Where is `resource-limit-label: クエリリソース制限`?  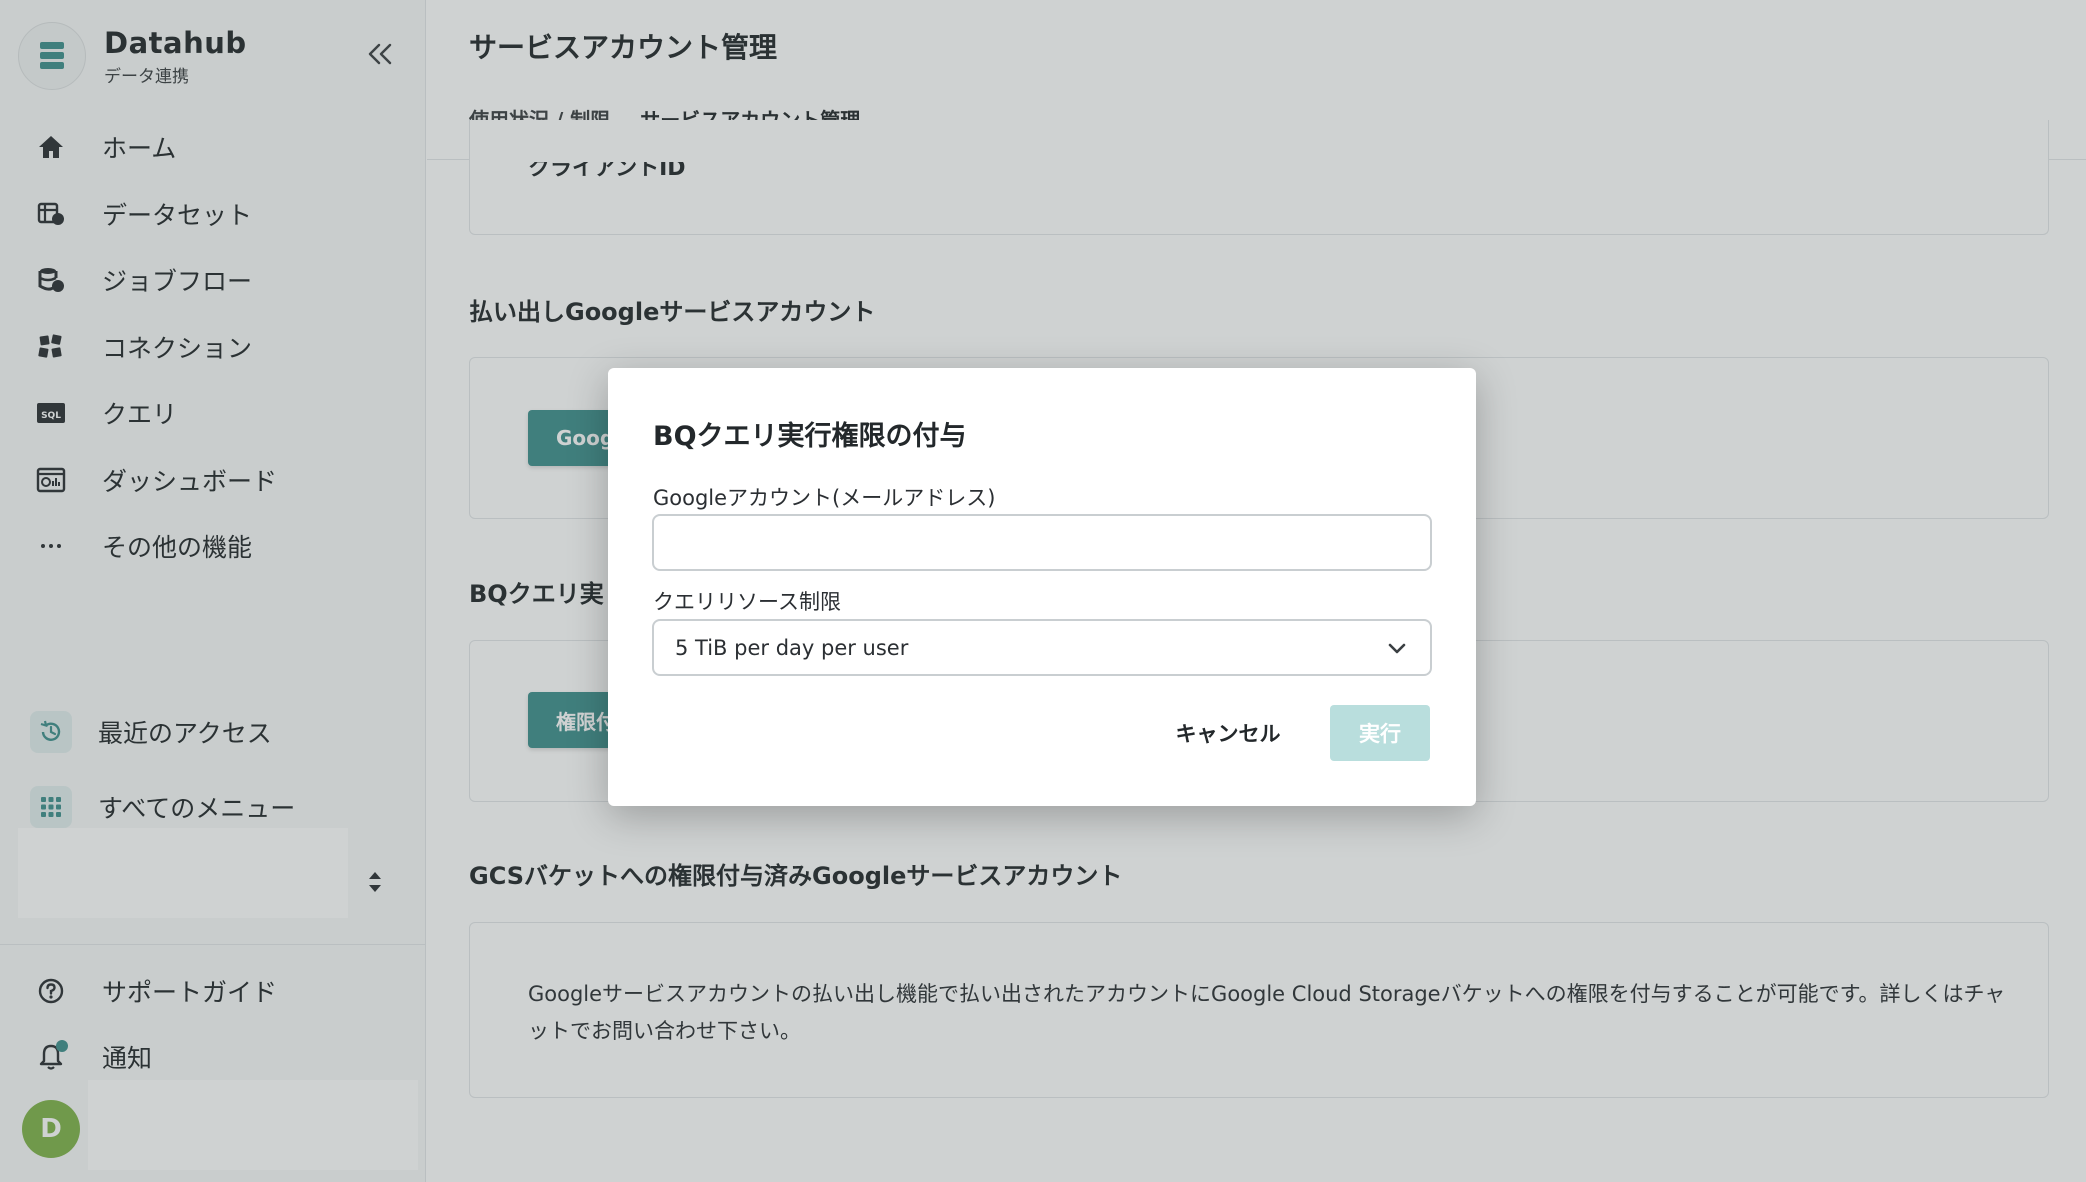
resource-limit-label: クエリリソース制限 is located at coordinates (747, 602).